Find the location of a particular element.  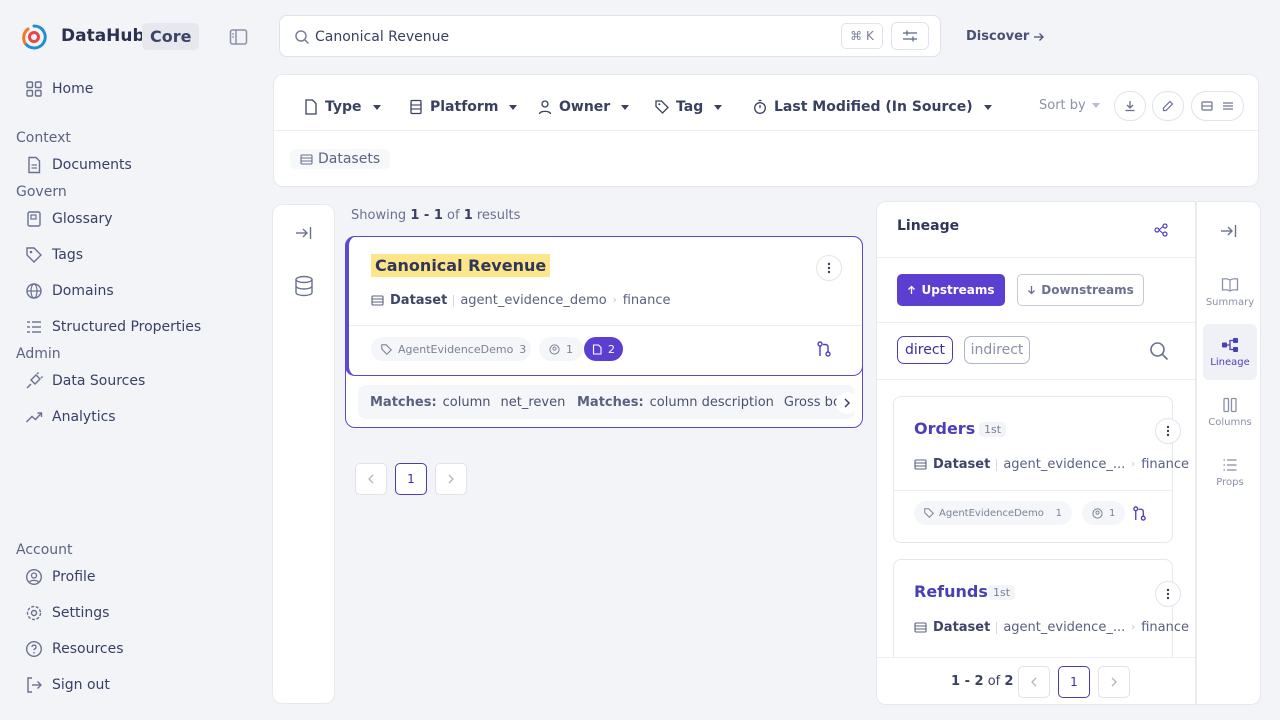

lineage-pager-text: 1 - 2 of 2 is located at coordinates (982, 681).